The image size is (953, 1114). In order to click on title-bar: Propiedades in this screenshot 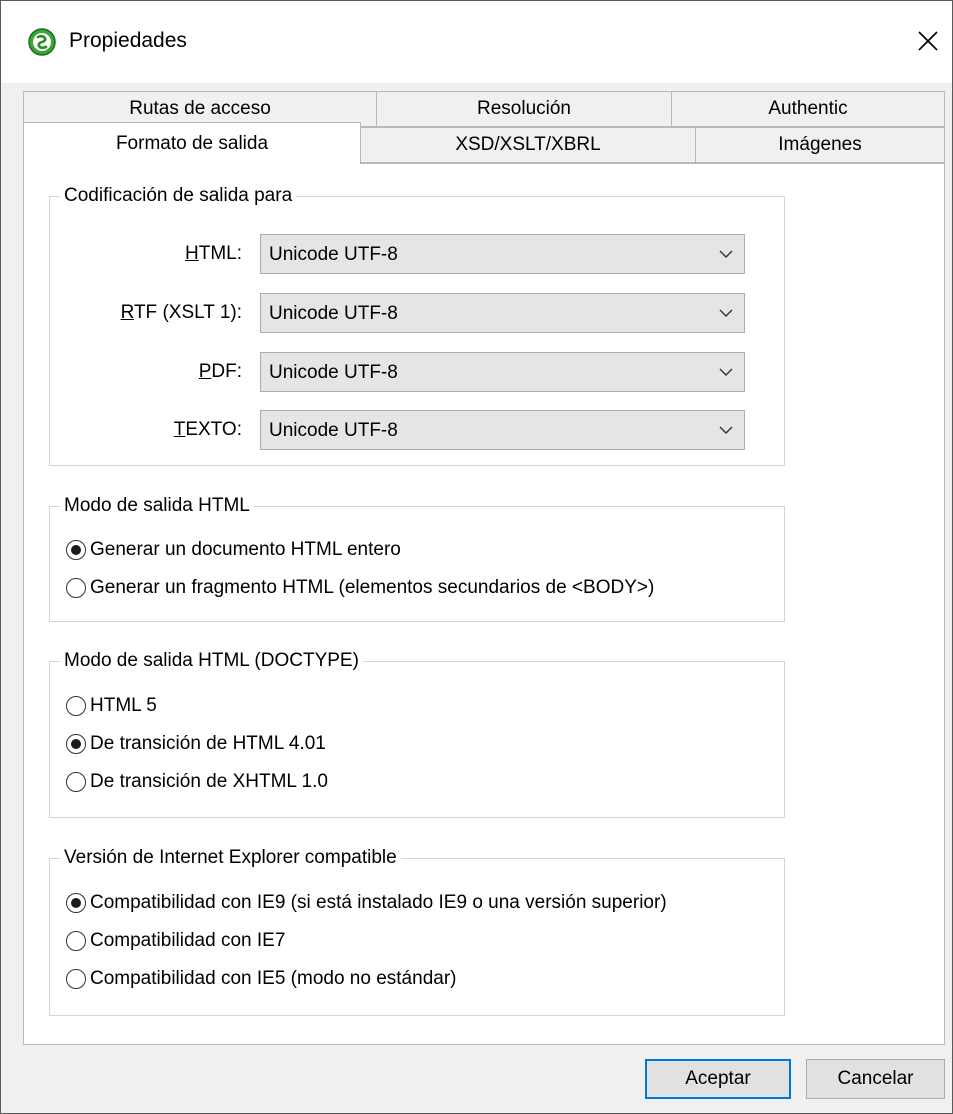, I will do `click(476, 42)`.